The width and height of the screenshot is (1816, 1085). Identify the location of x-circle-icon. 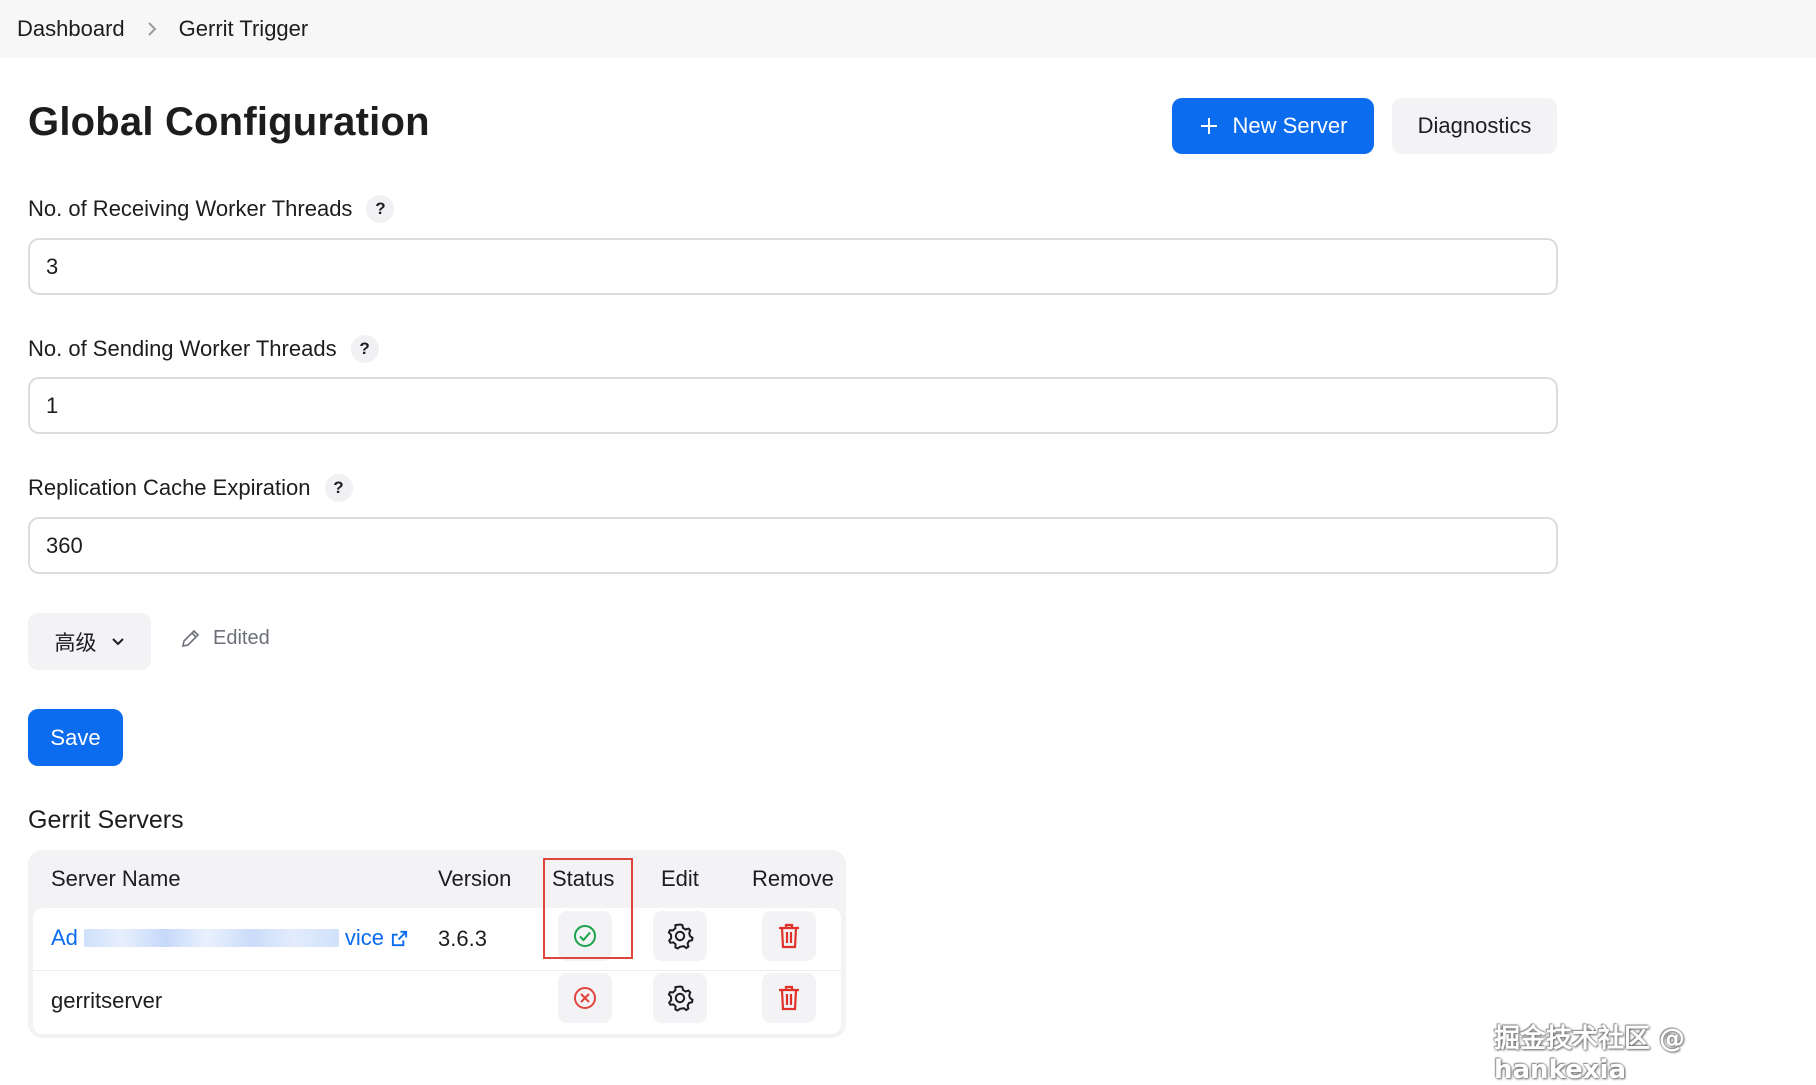
(585, 998).